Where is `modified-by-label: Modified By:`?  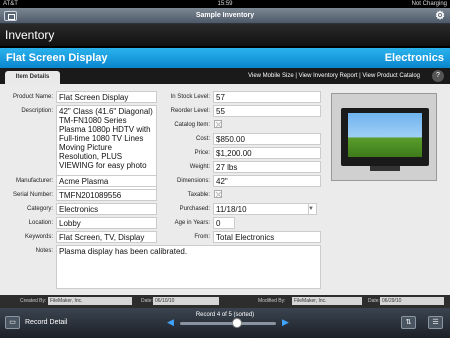 modified-by-label: Modified By: is located at coordinates (272, 301).